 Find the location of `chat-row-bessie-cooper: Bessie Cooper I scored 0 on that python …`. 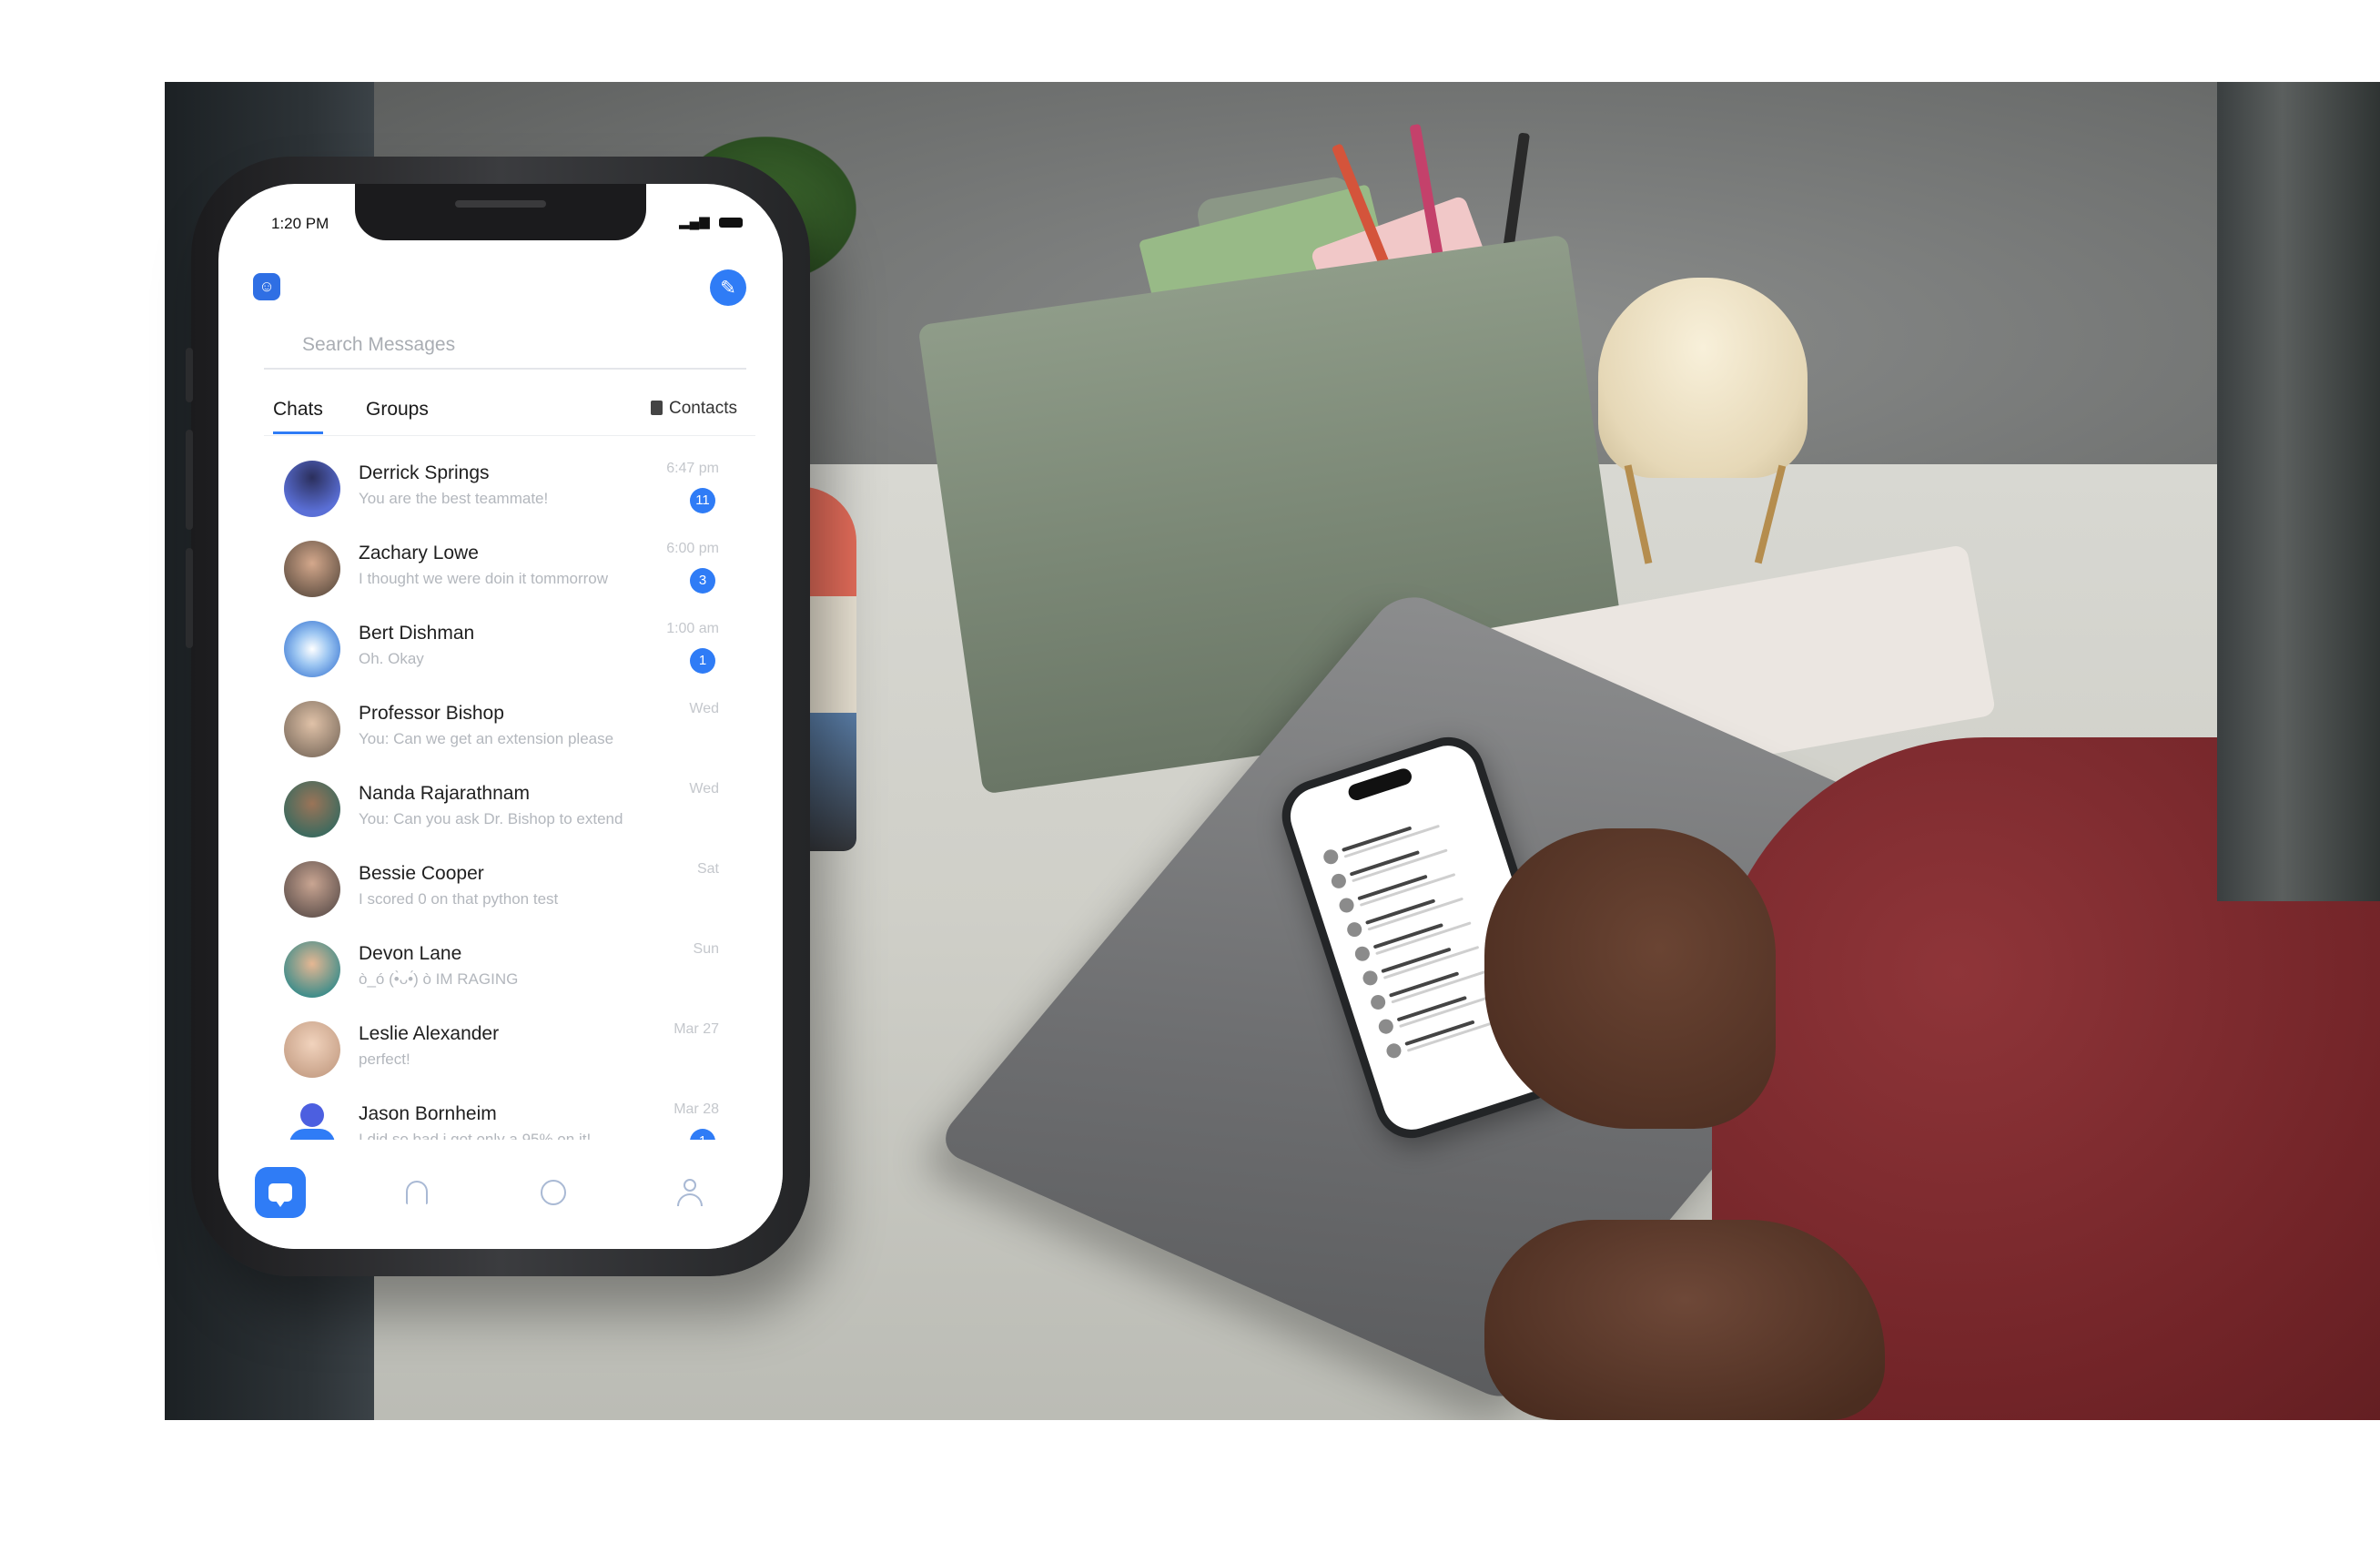

chat-row-bessie-cooper: Bessie Cooper I scored 0 on that python … is located at coordinates (510, 888).